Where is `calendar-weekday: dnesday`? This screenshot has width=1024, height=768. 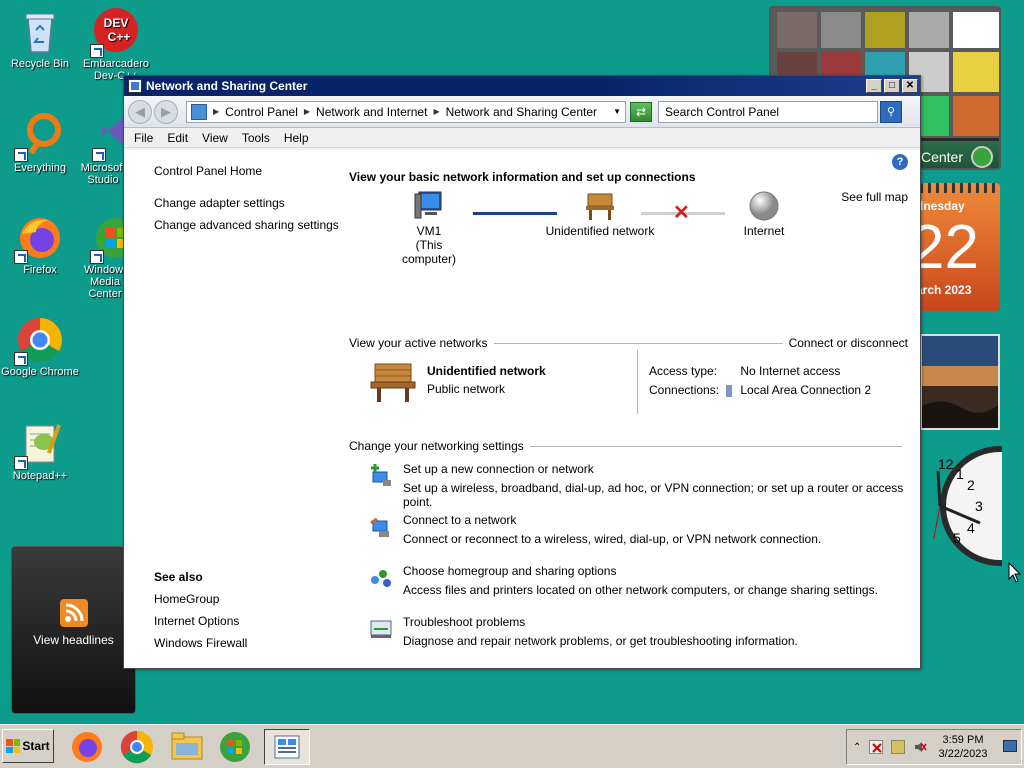 calendar-weekday: dnesday is located at coordinates (942, 206).